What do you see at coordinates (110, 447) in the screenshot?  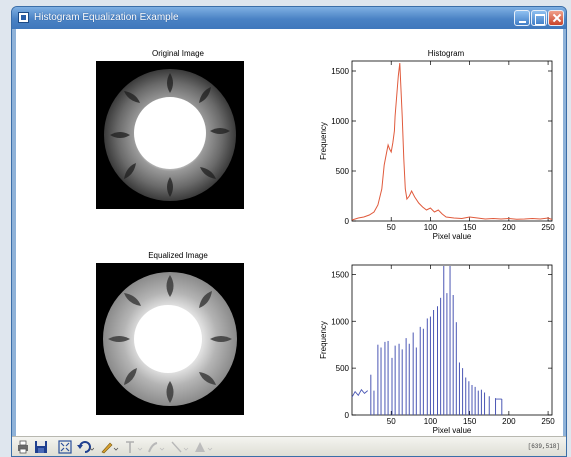 I see `pencil-icon` at bounding box center [110, 447].